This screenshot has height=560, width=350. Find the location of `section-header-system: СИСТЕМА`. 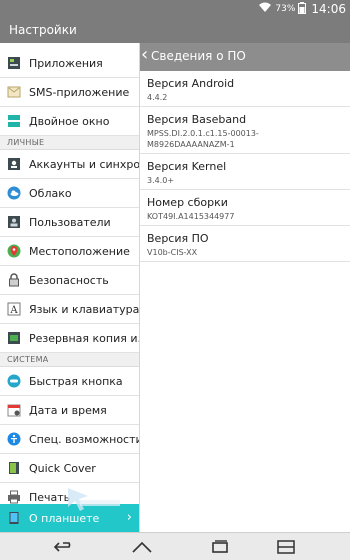

section-header-system: СИСТЕМА is located at coordinates (69, 360).